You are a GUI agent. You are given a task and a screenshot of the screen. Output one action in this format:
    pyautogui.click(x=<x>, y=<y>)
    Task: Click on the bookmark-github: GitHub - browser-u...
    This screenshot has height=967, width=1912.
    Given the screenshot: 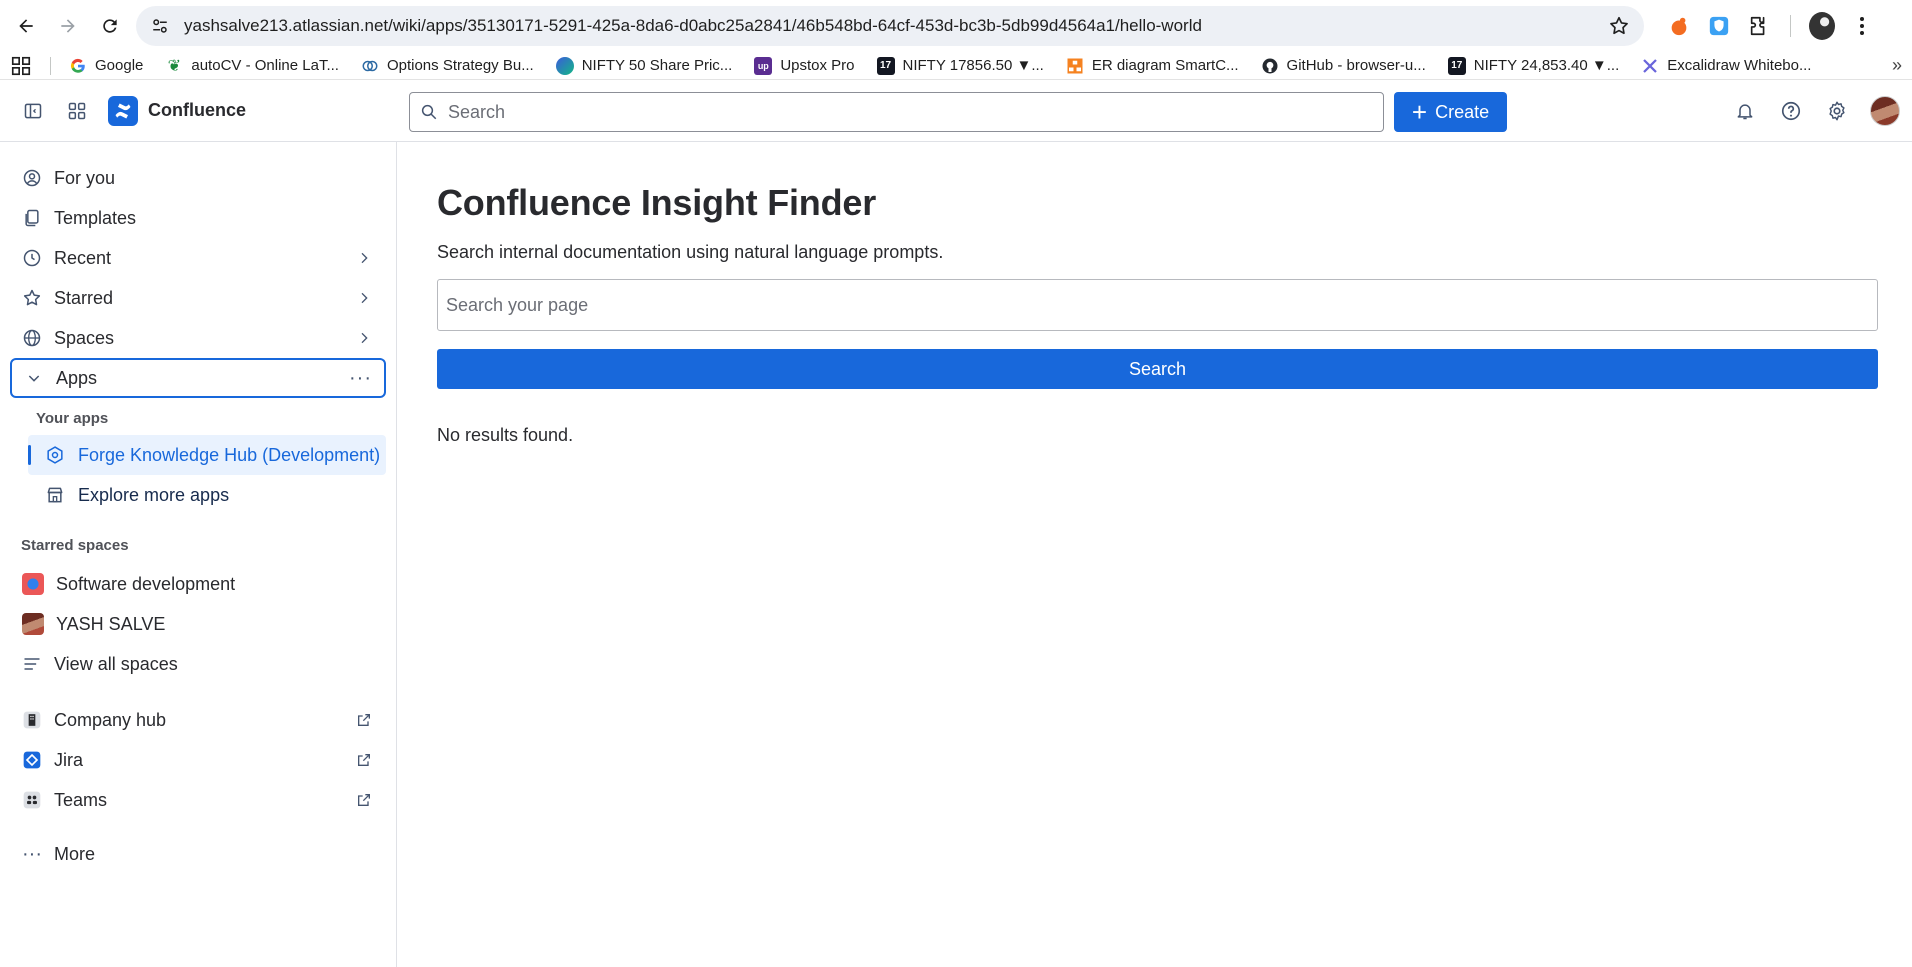 What is the action you would take?
    pyautogui.click(x=1343, y=66)
    